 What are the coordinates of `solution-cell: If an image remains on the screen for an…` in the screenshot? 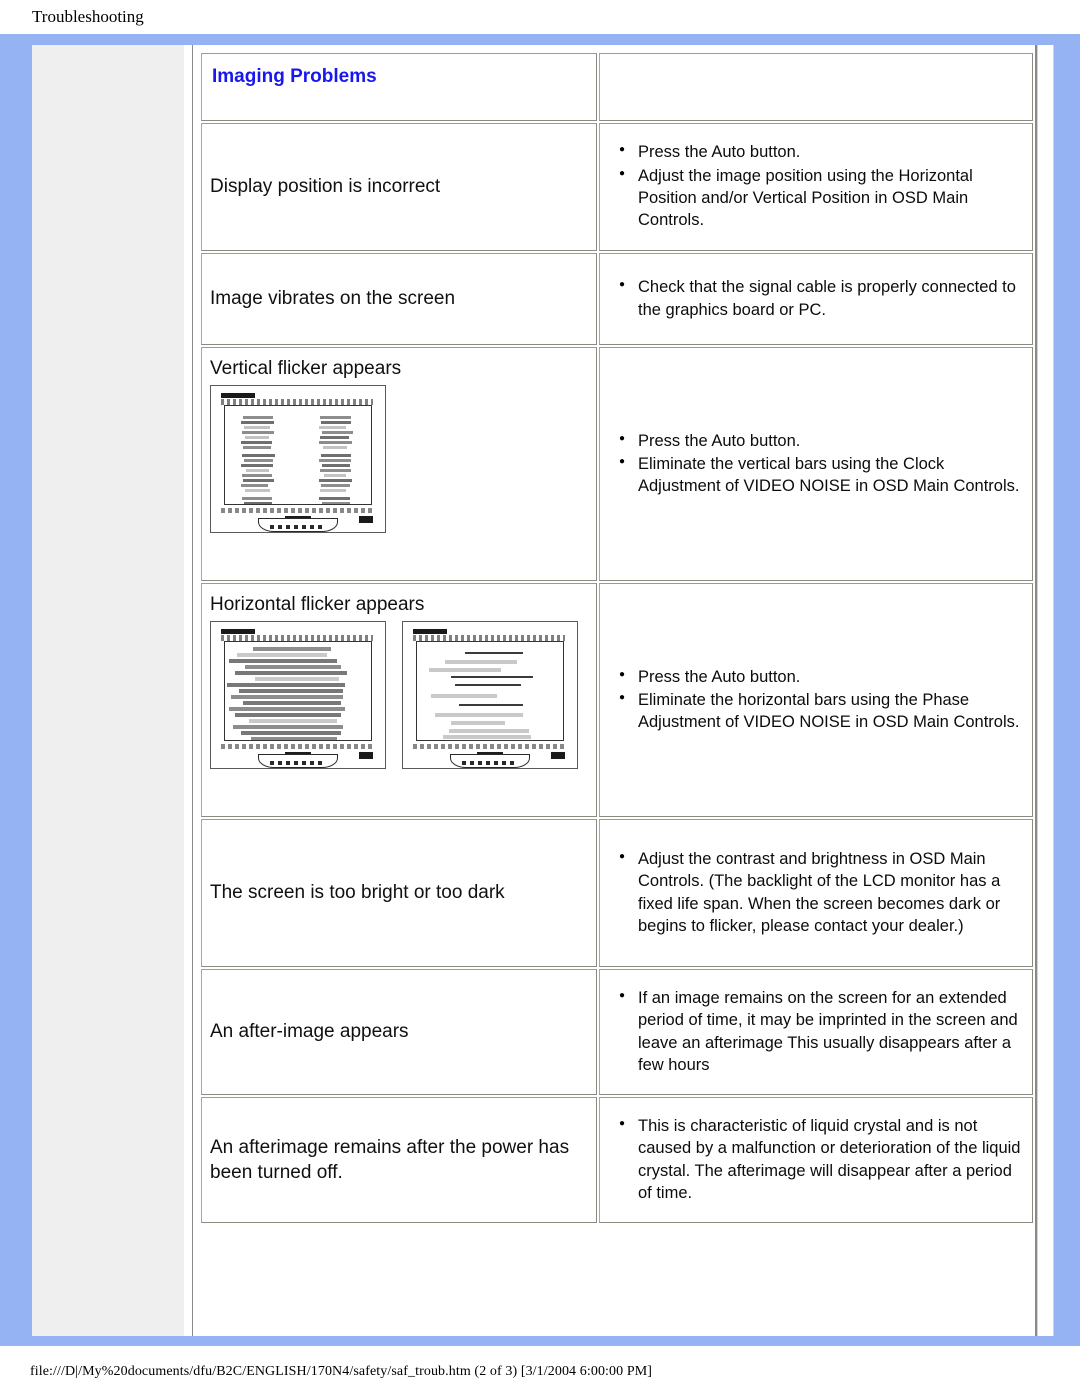 It's located at (816, 1032).